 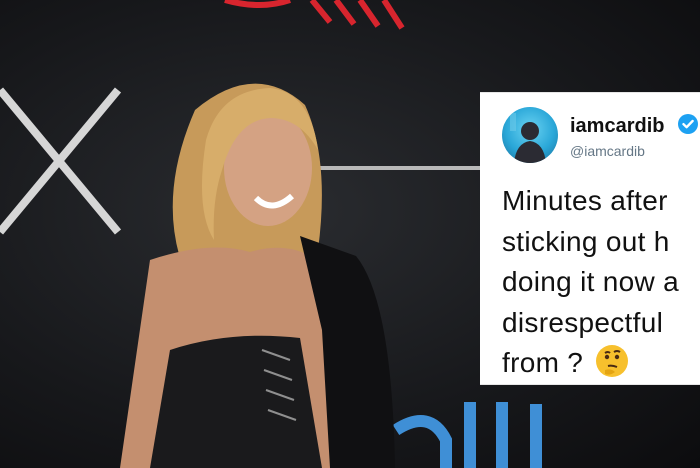 I want to click on tweet-line: doing it now a, so click(x=590, y=281).